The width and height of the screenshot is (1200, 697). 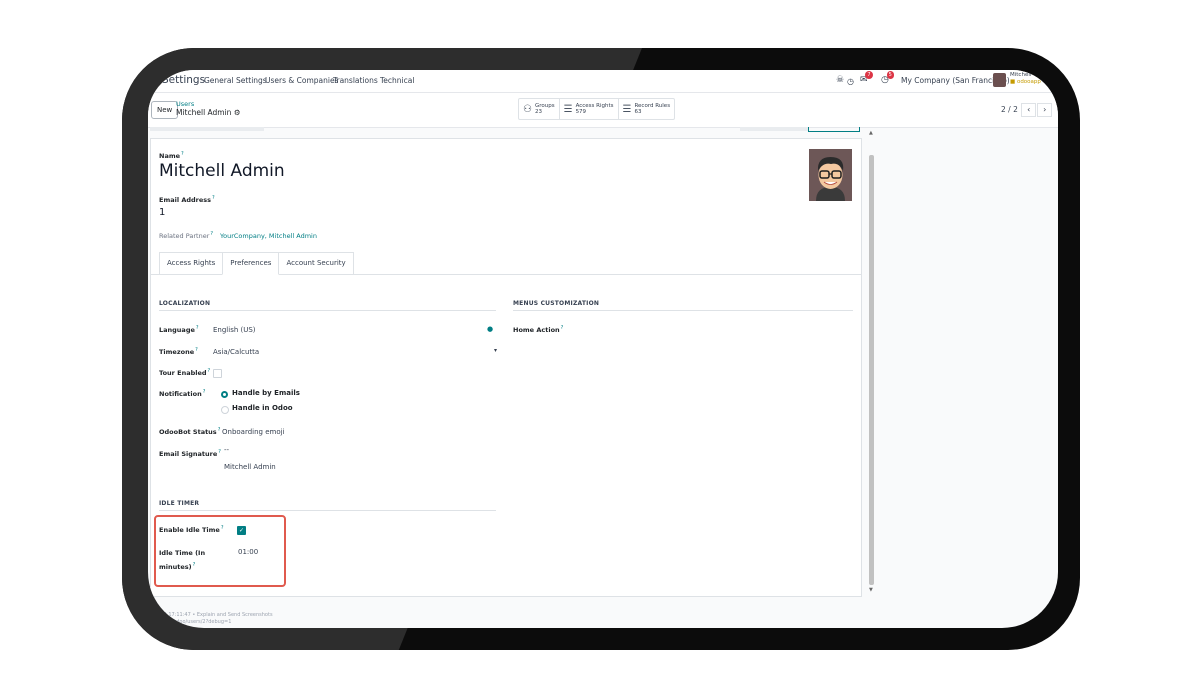 I want to click on groups-smart-button: ⚇ Groups 23, so click(x=539, y=109).